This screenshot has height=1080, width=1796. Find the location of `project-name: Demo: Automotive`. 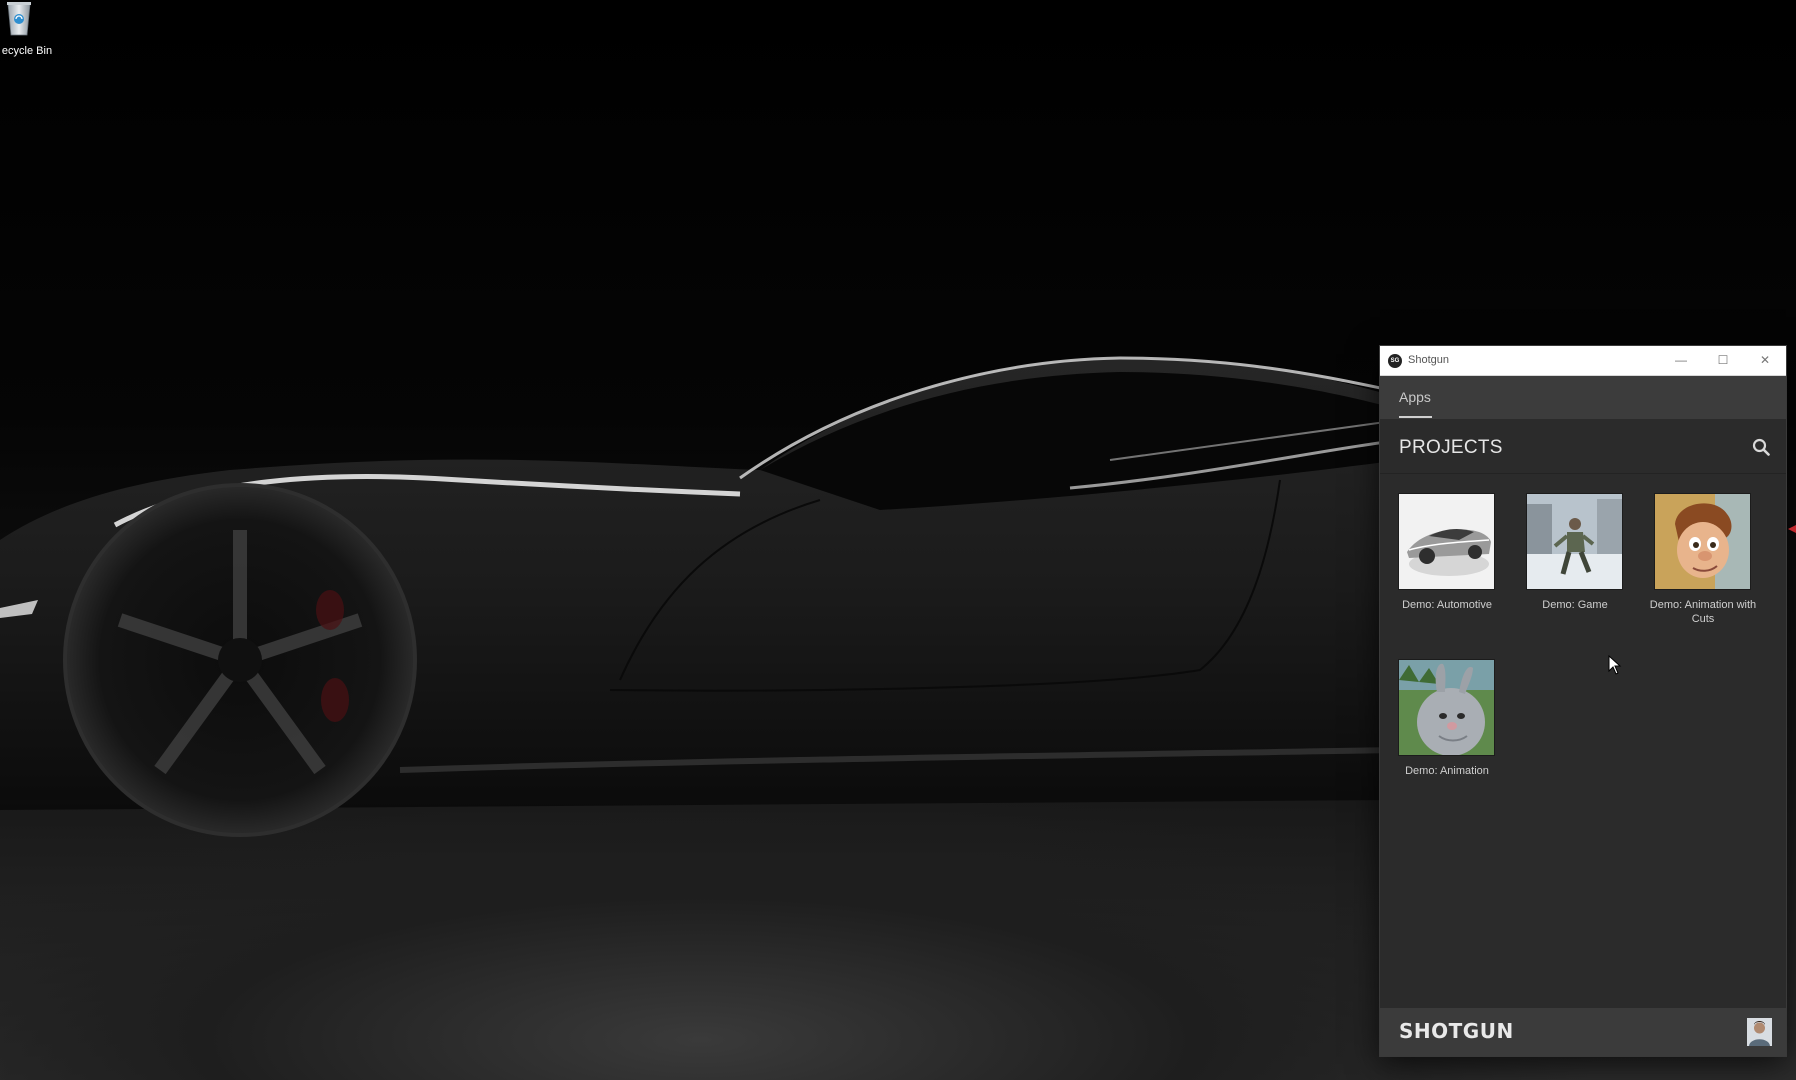

project-name: Demo: Automotive is located at coordinates (1447, 605).